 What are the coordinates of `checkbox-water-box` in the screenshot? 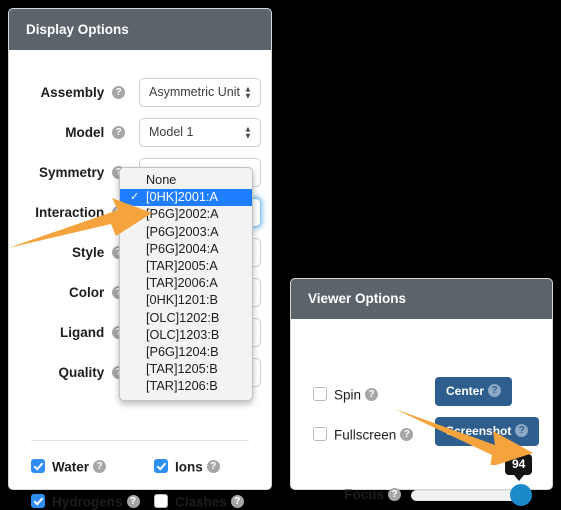 It's located at (38, 466).